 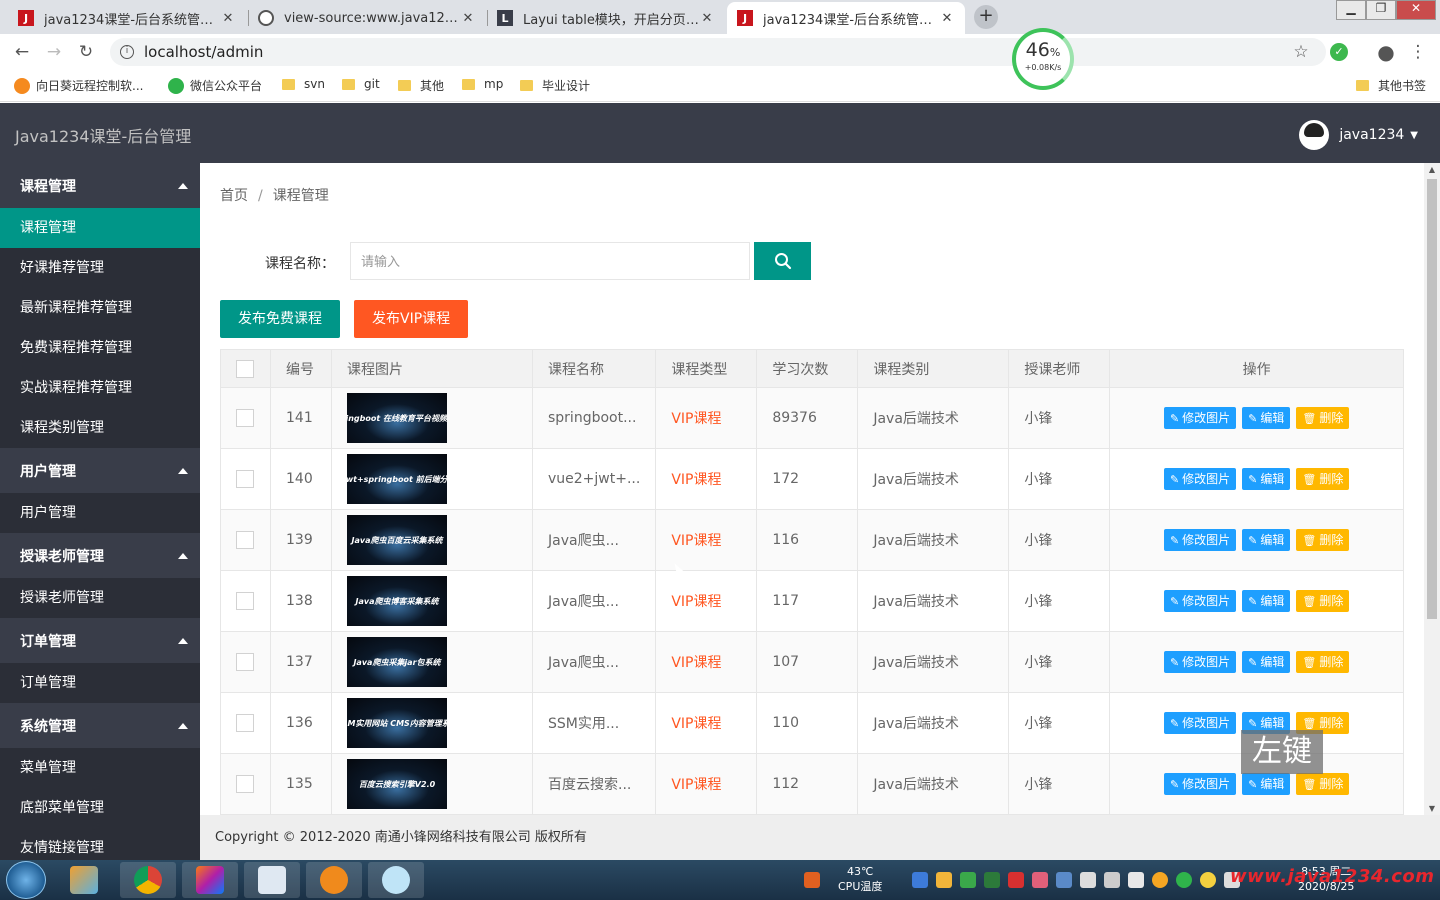 What do you see at coordinates (606, 18) in the screenshot?
I see `browser-tab: L Layui table模块，开启分页 - 在 ✕` at bounding box center [606, 18].